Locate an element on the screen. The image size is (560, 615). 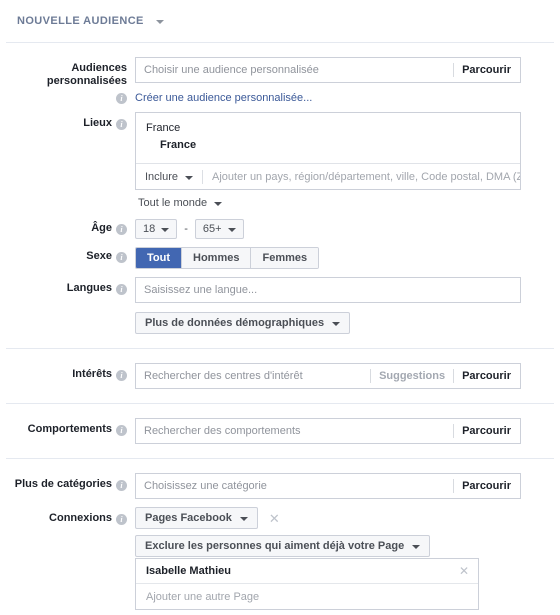
more-categories-label: Plus de catégories is located at coordinates (63, 484).